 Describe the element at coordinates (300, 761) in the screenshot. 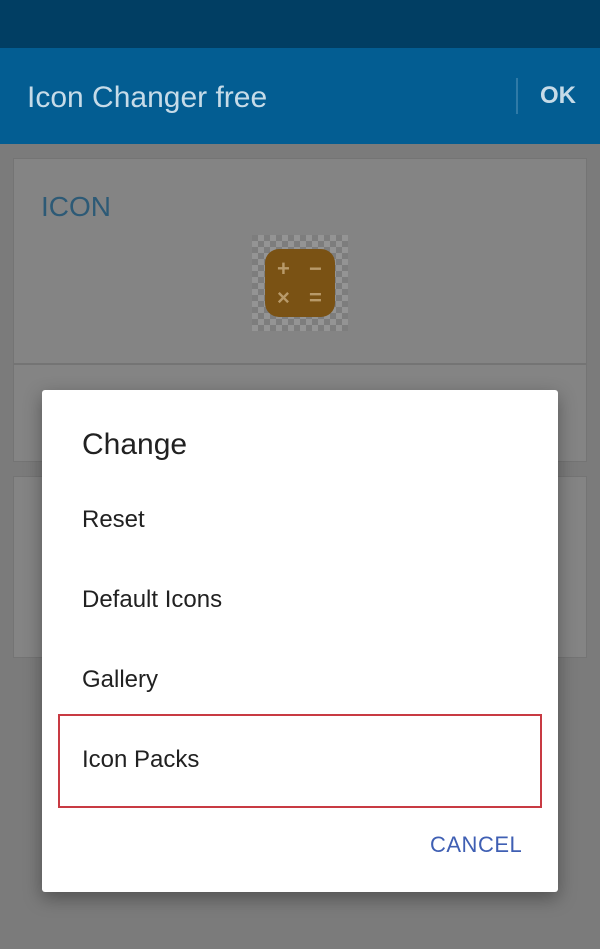

I see `highlight-box` at that location.